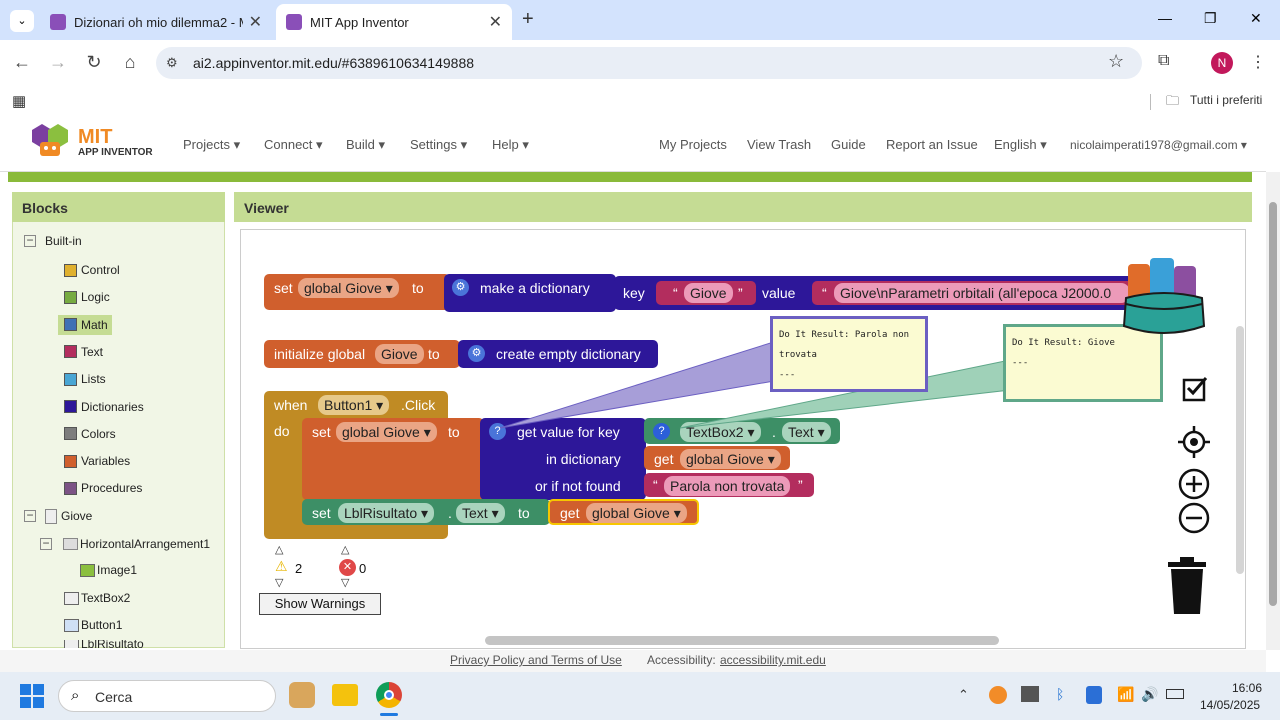 The height and width of the screenshot is (720, 1280). What do you see at coordinates (1149, 694) in the screenshot?
I see `volume-icon: 🔊` at bounding box center [1149, 694].